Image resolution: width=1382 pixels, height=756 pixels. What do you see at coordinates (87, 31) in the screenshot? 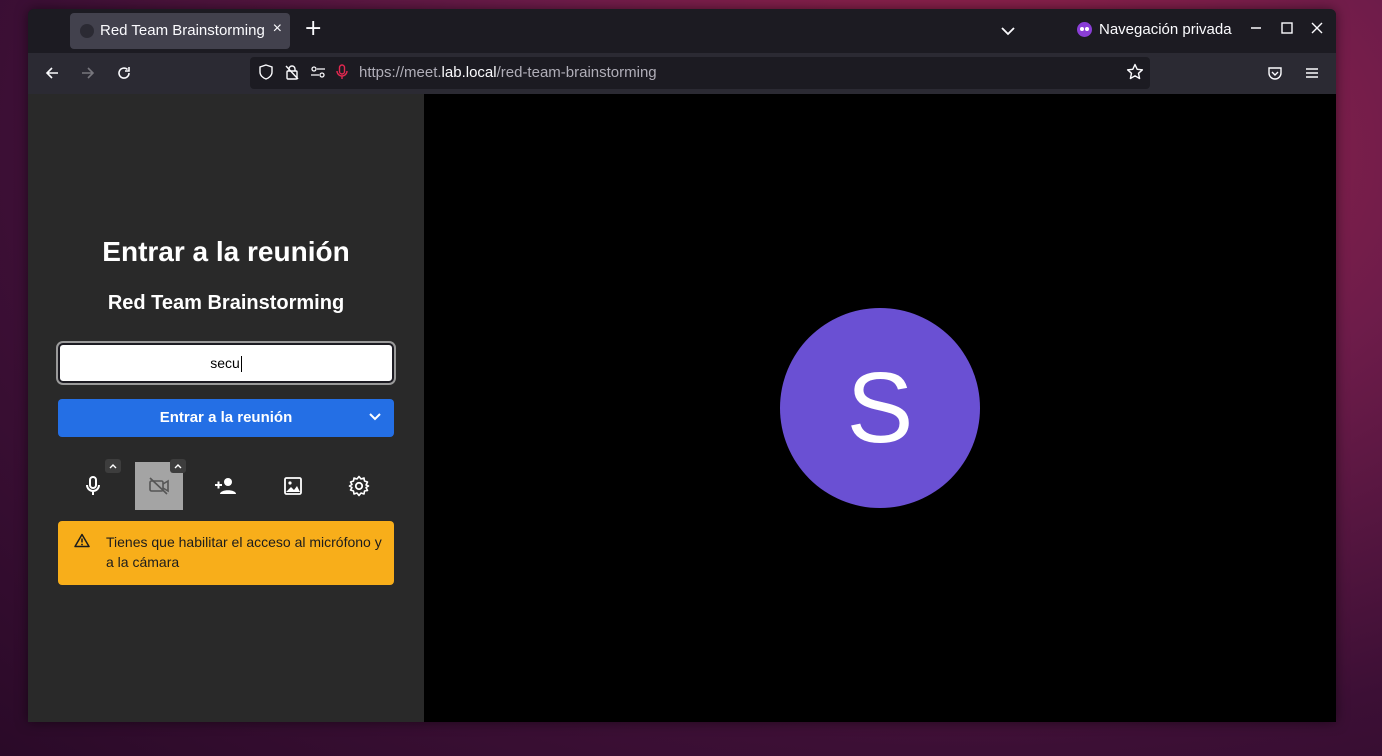
I see `tab-favicon-icon` at bounding box center [87, 31].